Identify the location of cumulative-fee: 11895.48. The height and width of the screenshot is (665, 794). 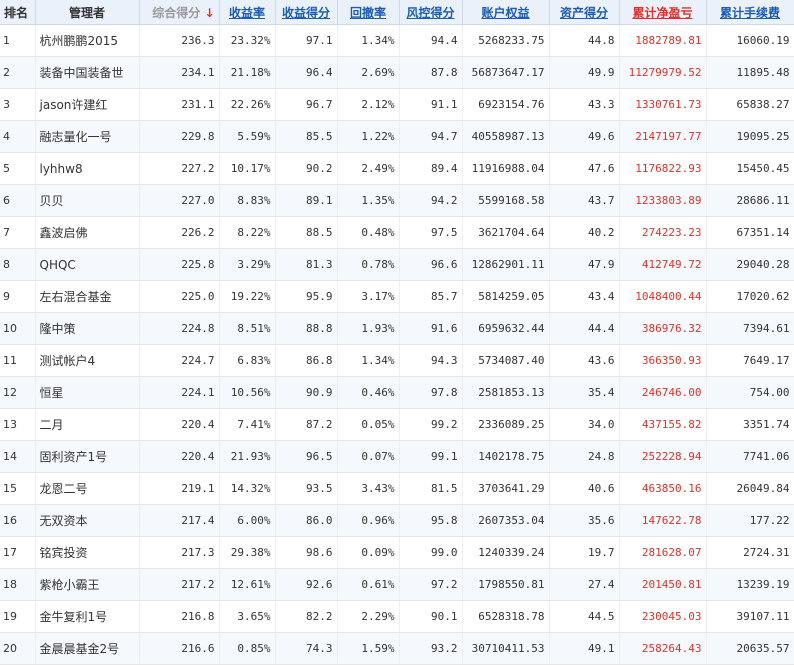
(750, 72).